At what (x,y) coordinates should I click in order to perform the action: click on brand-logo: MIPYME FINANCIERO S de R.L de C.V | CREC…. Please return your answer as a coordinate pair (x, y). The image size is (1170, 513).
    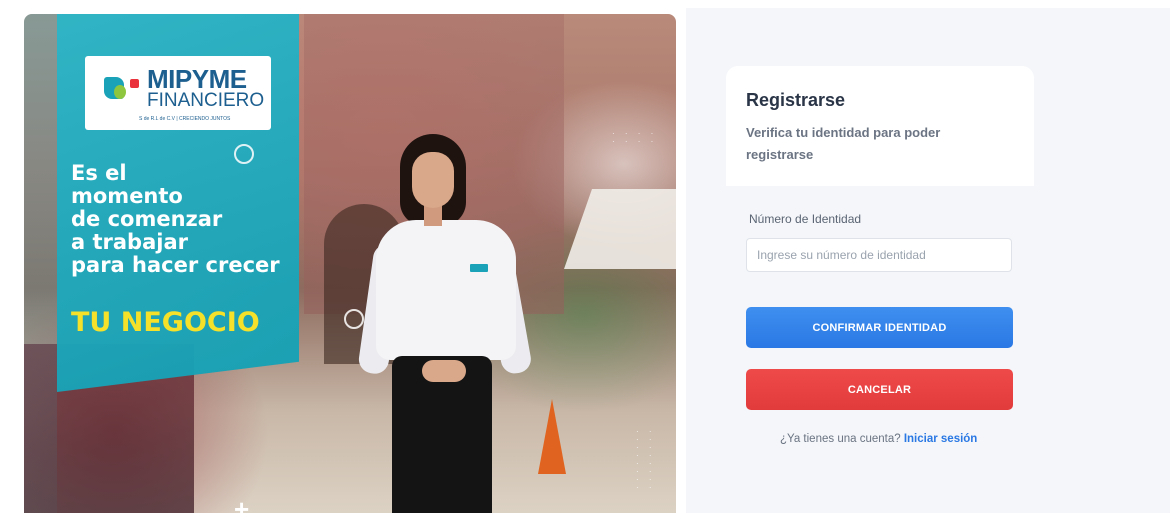
    Looking at the image, I should click on (178, 93).